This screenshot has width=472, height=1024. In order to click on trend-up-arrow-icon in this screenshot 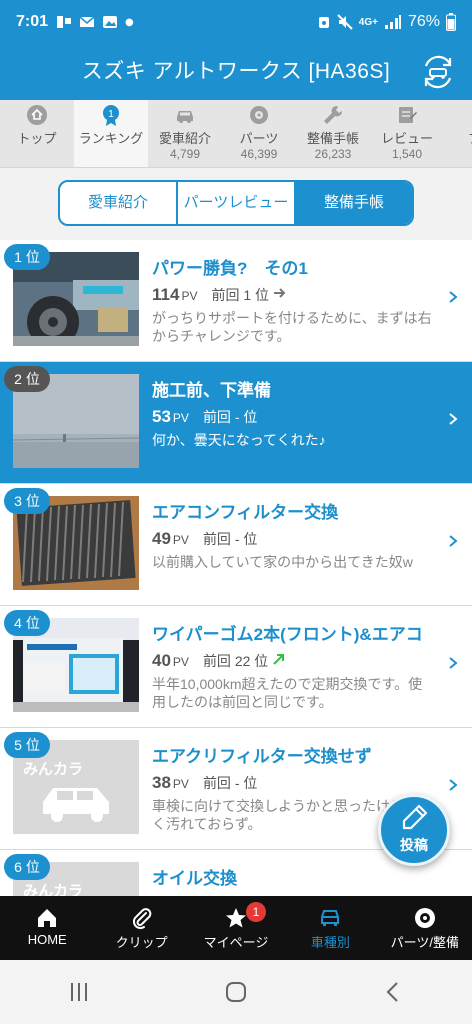, I will do `click(279, 659)`.